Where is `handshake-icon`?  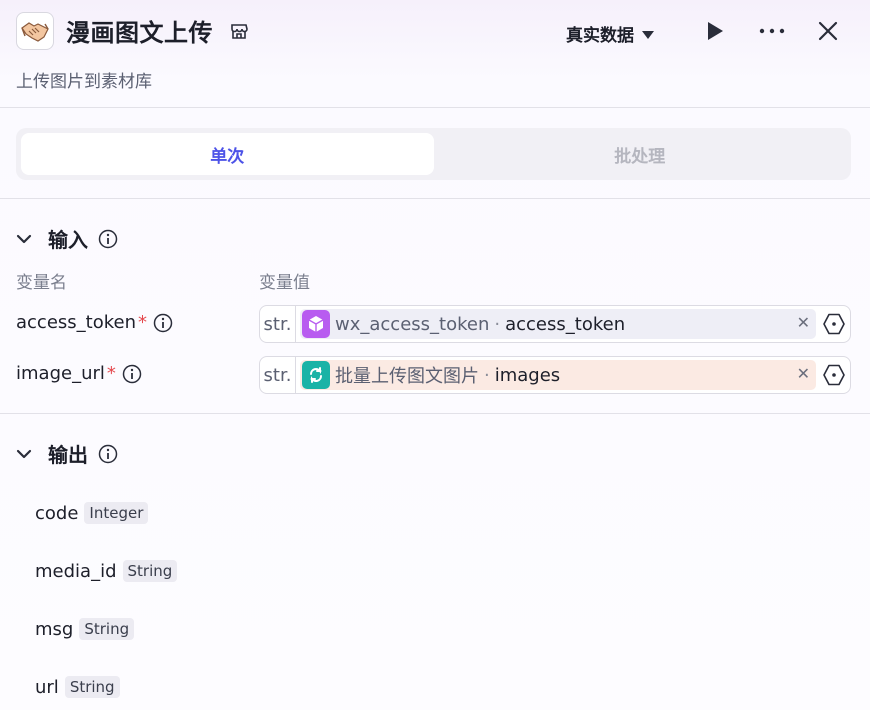
handshake-icon is located at coordinates (35, 31).